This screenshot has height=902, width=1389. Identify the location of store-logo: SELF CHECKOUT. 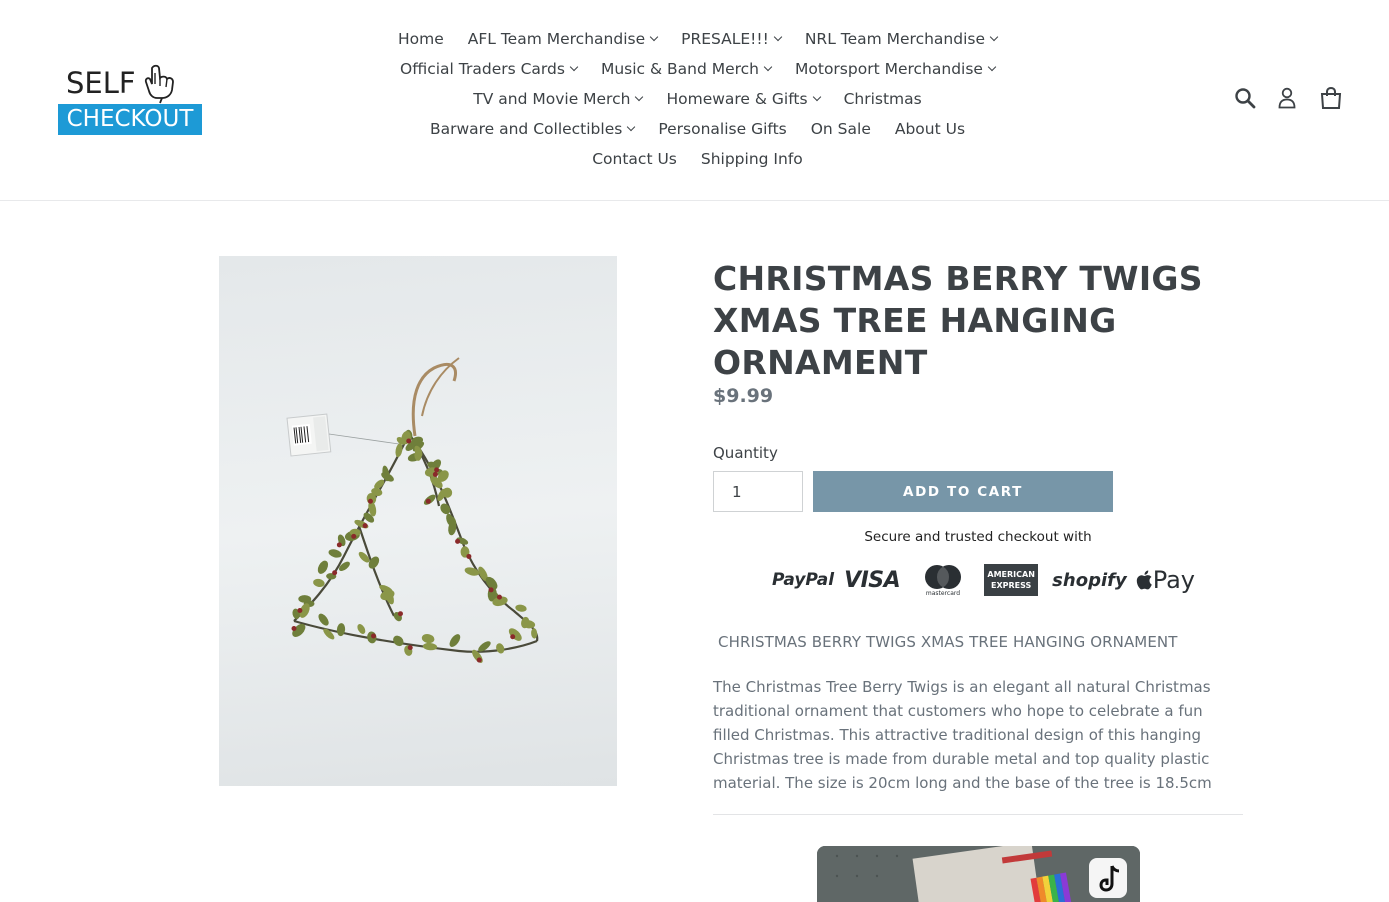
(131, 100).